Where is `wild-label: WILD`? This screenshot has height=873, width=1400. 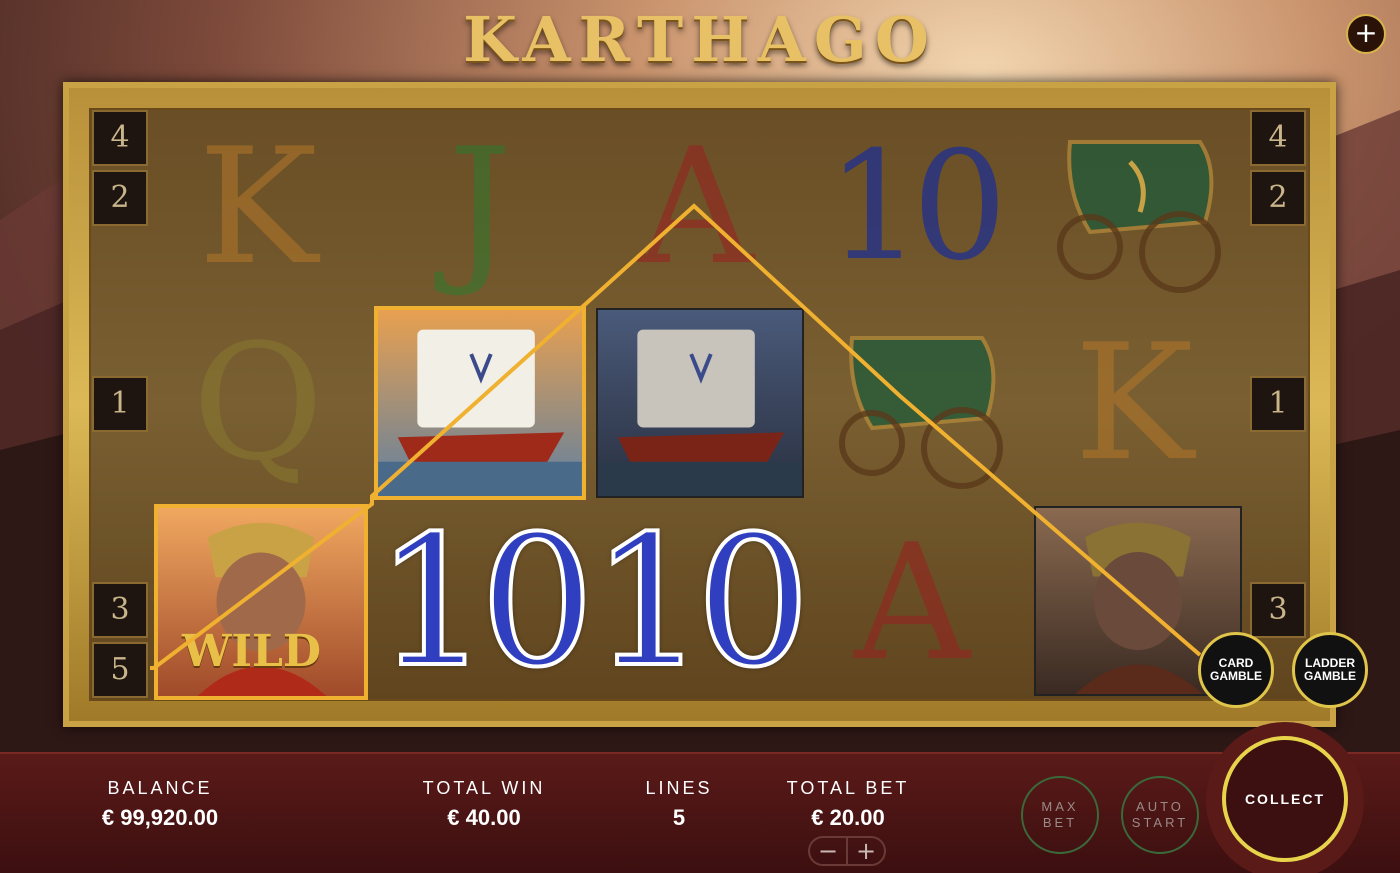
wild-label: WILD is located at coordinates (252, 651).